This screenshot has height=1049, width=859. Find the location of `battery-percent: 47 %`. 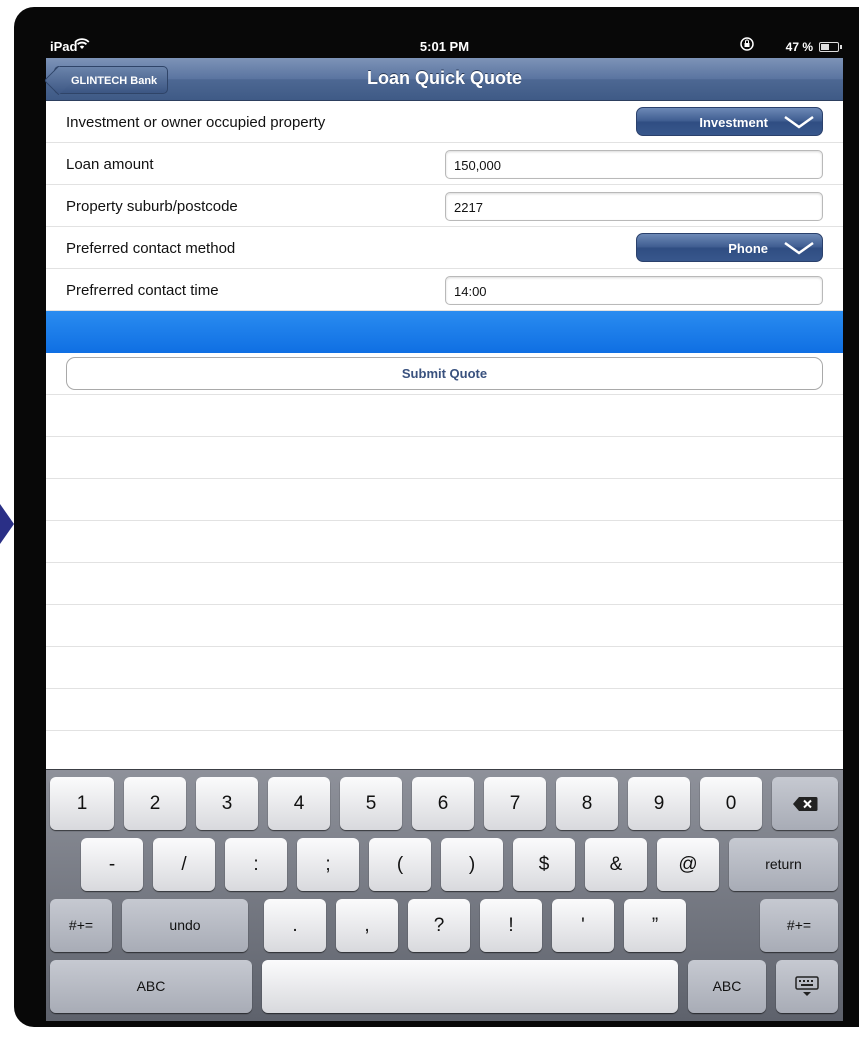

battery-percent: 47 % is located at coordinates (799, 47).